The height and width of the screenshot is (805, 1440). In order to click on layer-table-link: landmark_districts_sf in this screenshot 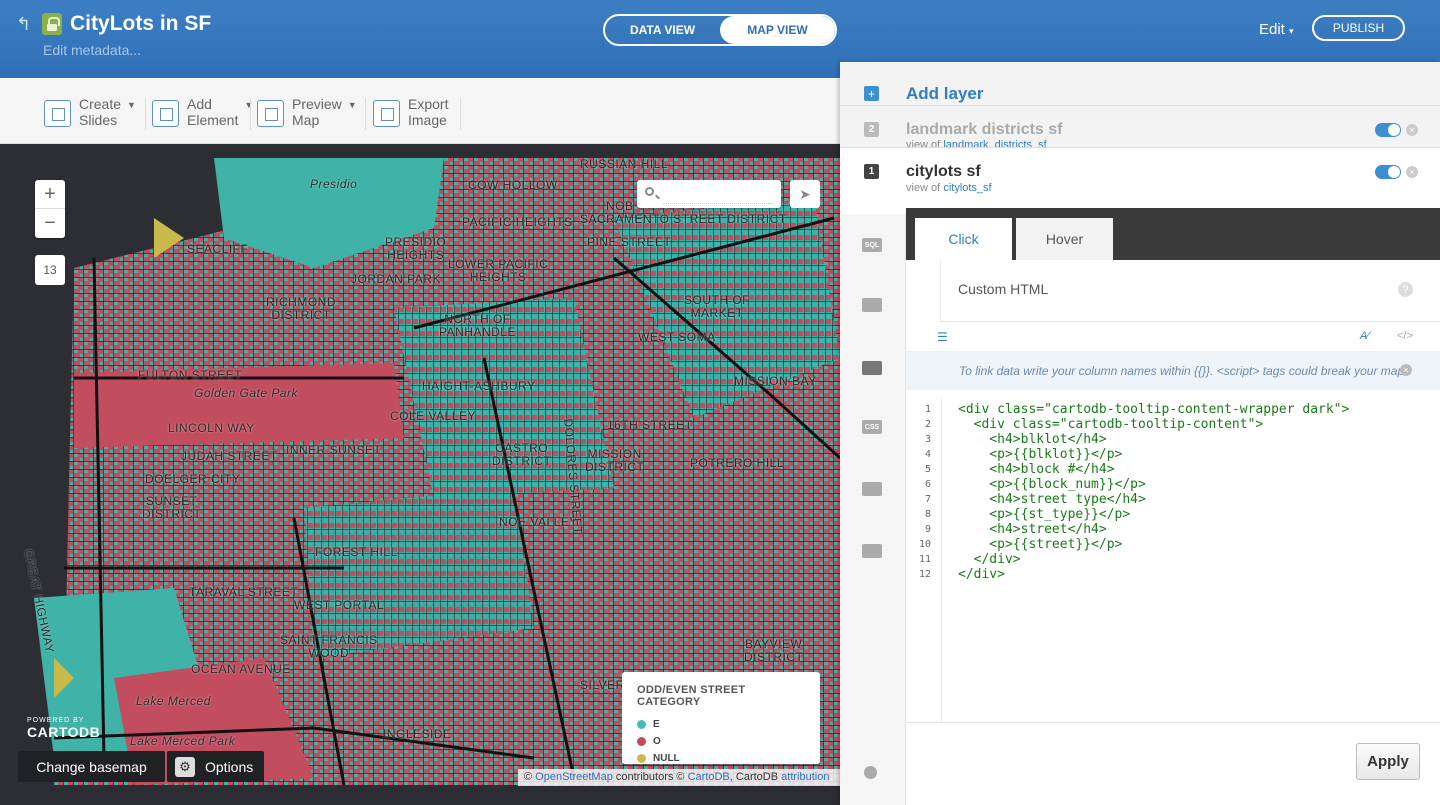, I will do `click(994, 143)`.